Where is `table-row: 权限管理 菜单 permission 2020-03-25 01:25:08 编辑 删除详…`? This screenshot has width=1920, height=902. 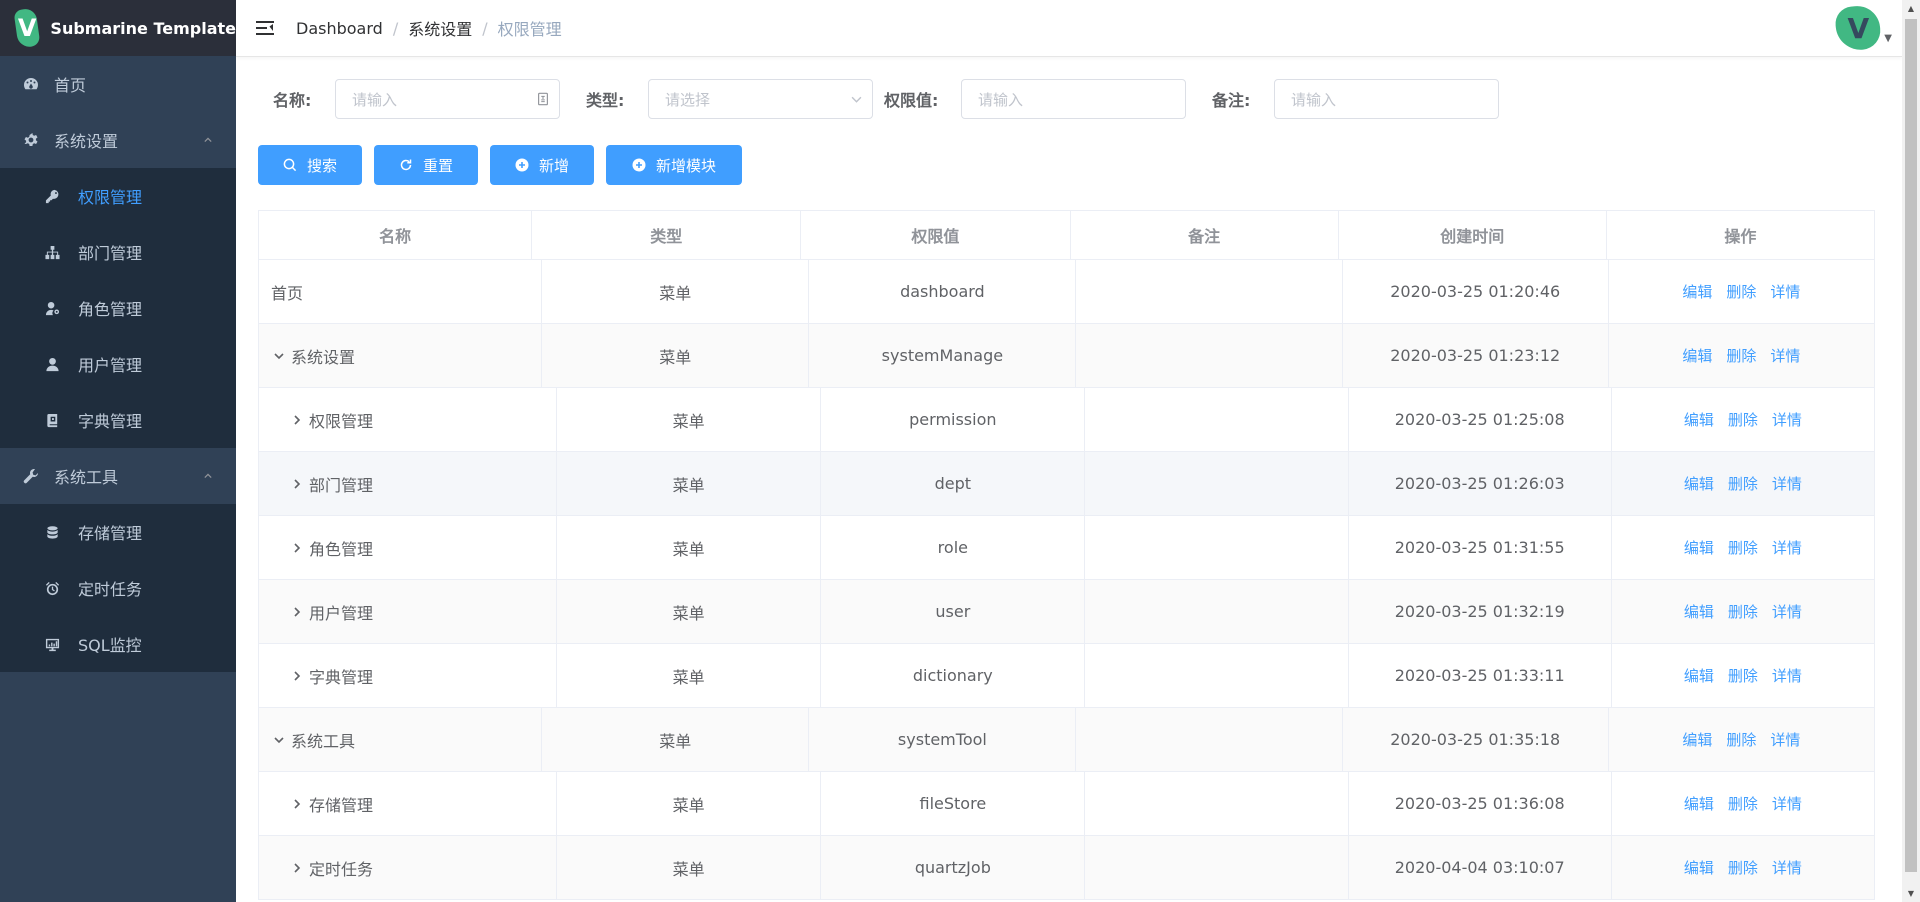 table-row: 权限管理 菜单 permission 2020-03-25 01:25:08 编辑 删除详… is located at coordinates (1067, 420).